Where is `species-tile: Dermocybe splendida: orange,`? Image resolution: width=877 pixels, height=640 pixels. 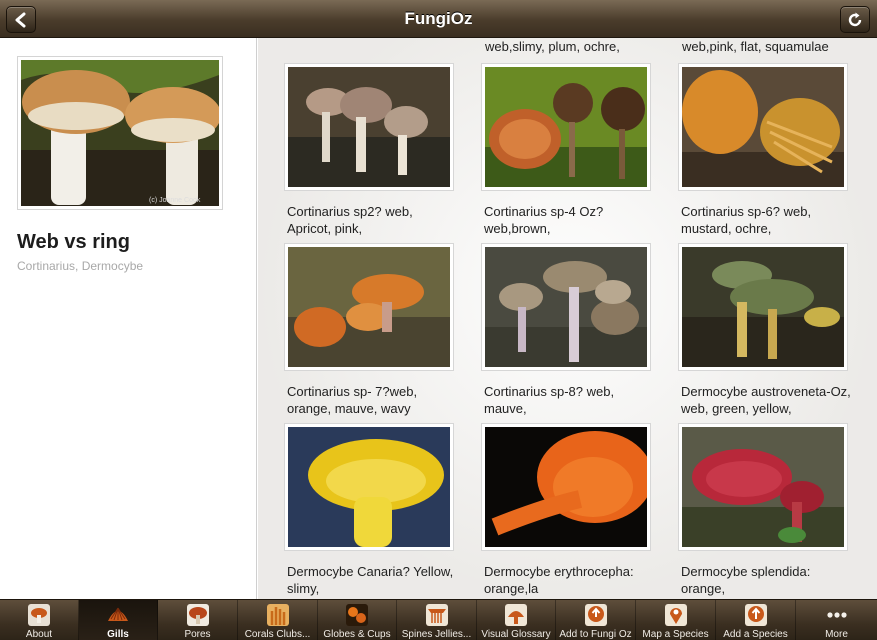 species-tile: Dermocybe splendida: orange, is located at coordinates (763, 510).